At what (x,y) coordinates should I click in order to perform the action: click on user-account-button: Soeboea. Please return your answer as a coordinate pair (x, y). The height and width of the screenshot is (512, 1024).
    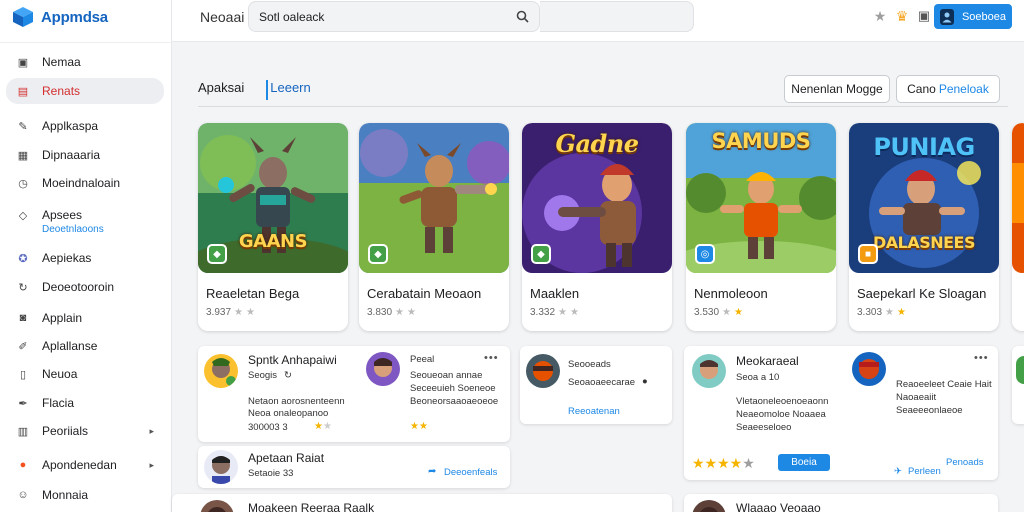
    Looking at the image, I should click on (973, 16).